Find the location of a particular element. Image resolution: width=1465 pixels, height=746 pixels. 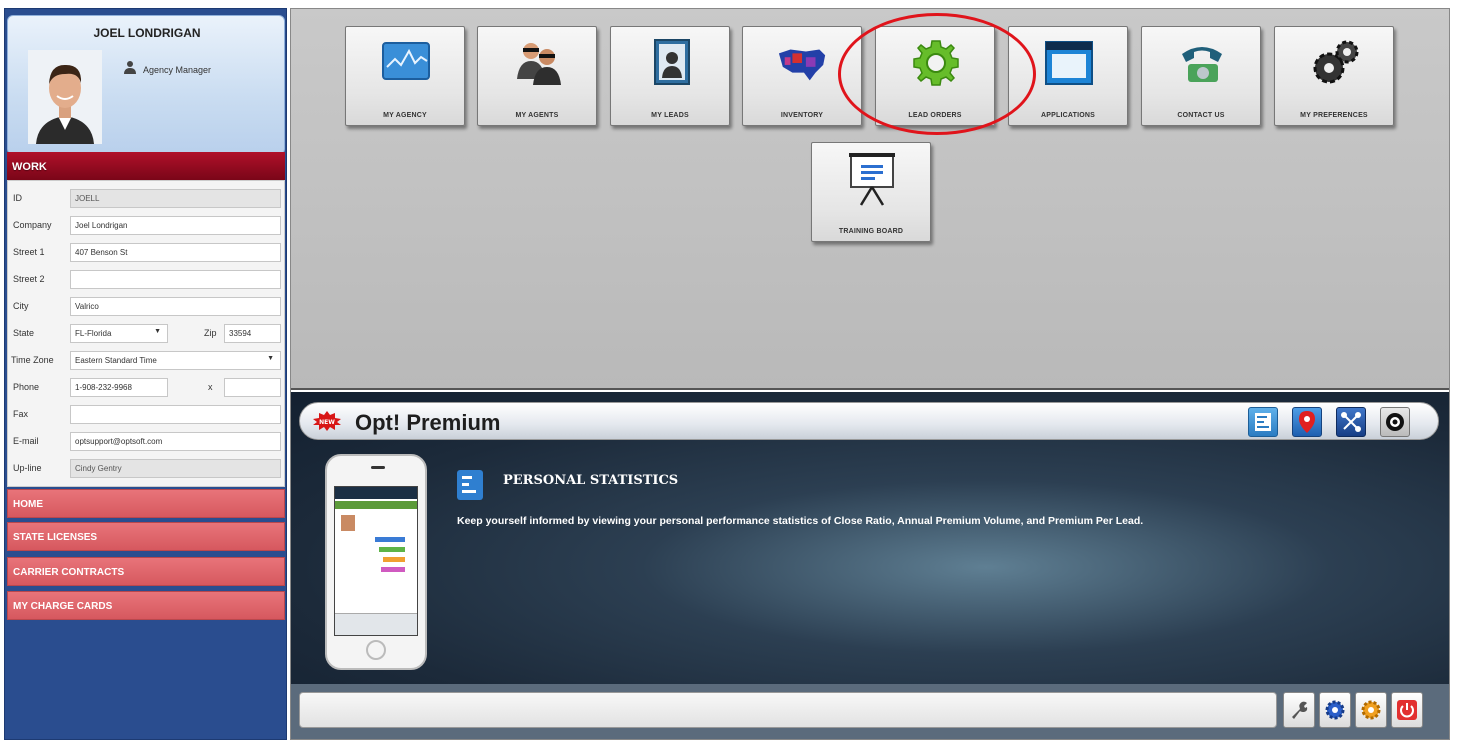

target-icon is located at coordinates (1395, 422).